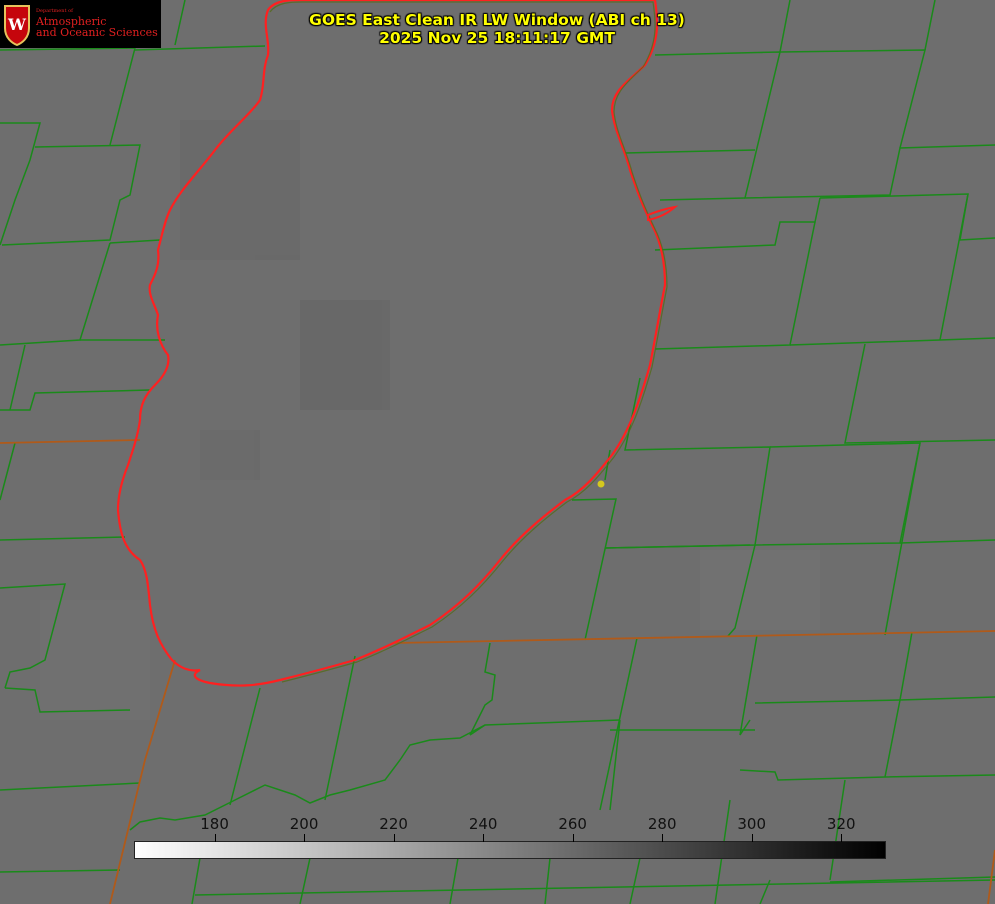 Image resolution: width=995 pixels, height=904 pixels. I want to click on logo-line-2: and Oceanic Sciences, so click(97, 33).